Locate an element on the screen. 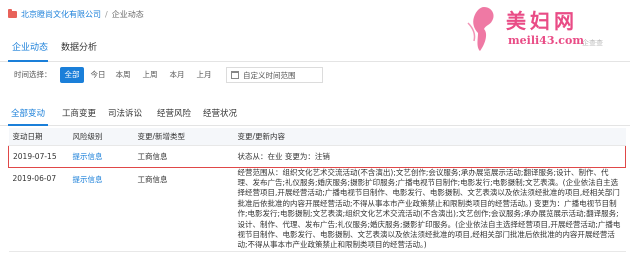  change-type-tab-bar: 全部变动 工商变更 司法诉讼 经营风险 经营状况 is located at coordinates (315, 114).